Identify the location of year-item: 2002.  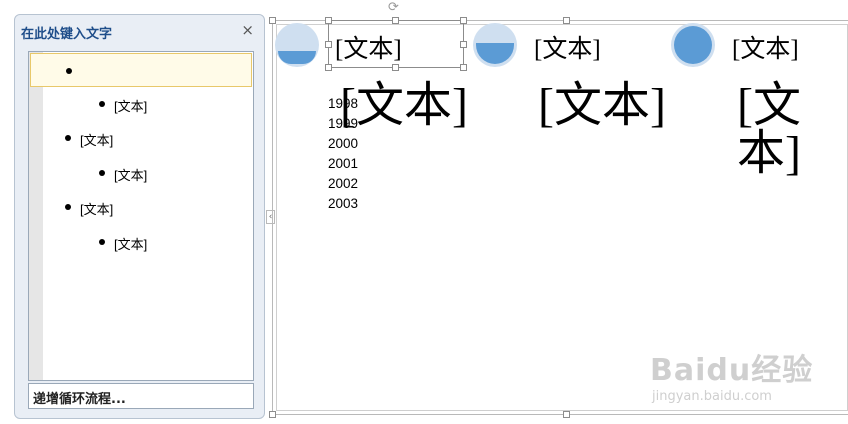
(343, 183).